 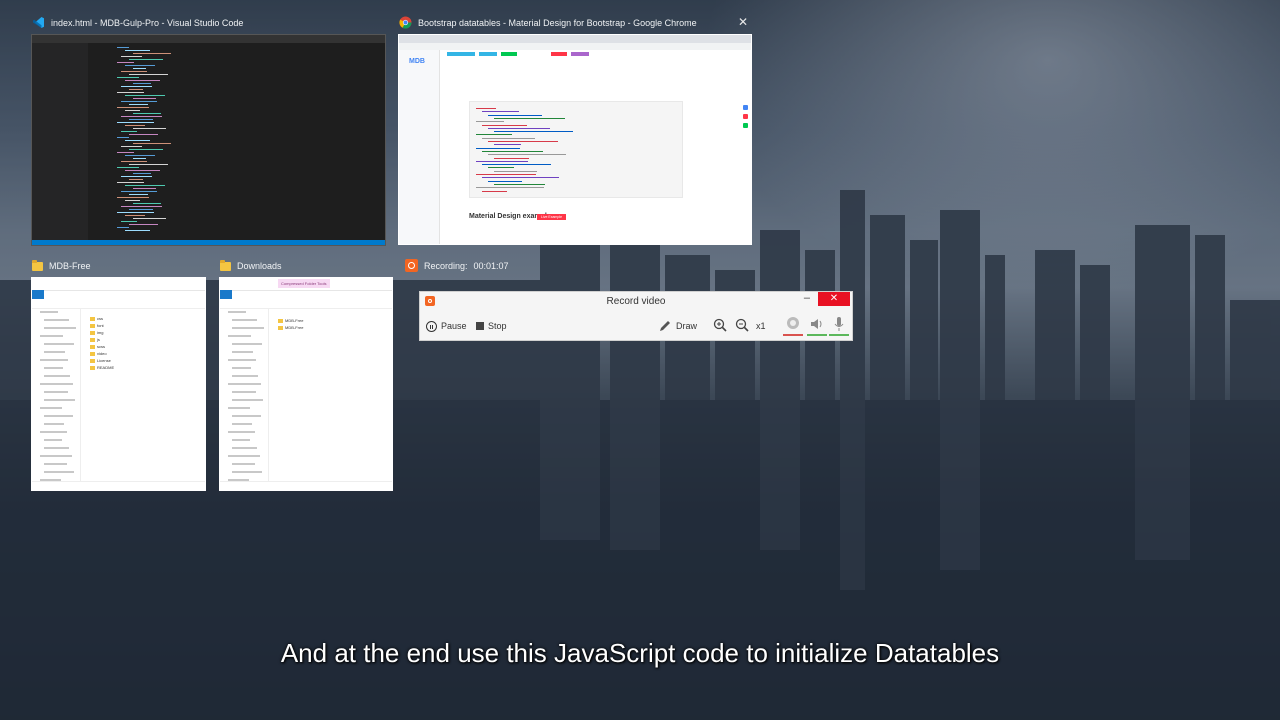 I want to click on draw-button: Draw, so click(x=677, y=326).